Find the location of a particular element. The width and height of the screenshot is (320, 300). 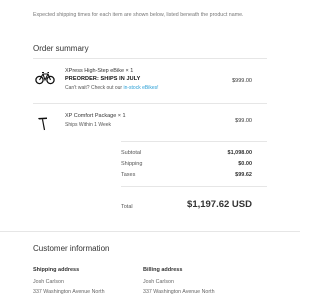

in-stock-ebikes-link: in-stock eBikes! is located at coordinates (140, 88).